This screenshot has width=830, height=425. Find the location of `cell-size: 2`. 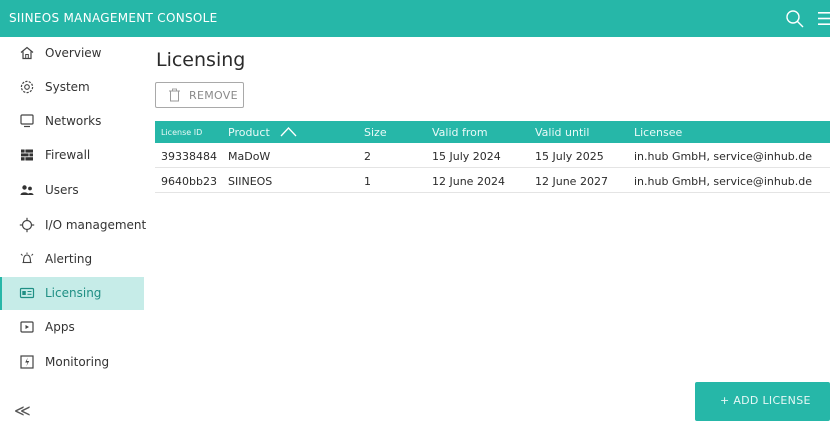

cell-size: 2 is located at coordinates (367, 156).